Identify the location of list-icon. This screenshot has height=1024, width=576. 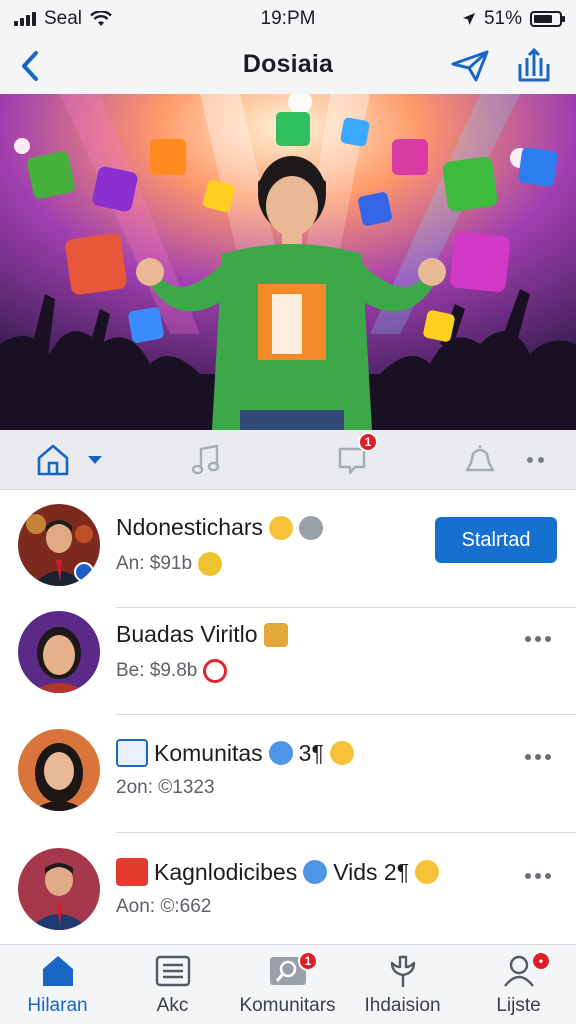
(172, 971).